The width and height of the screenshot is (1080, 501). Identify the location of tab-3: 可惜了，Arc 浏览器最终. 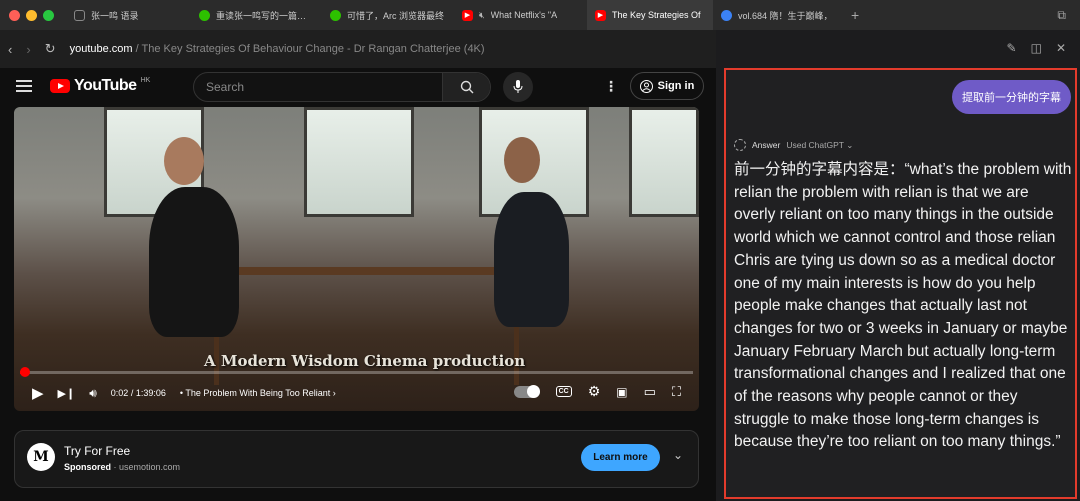
(388, 15).